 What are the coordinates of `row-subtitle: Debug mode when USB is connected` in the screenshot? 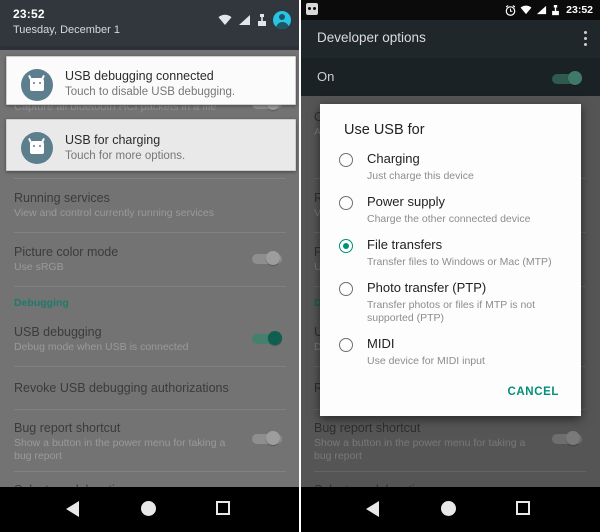 It's located at (101, 347).